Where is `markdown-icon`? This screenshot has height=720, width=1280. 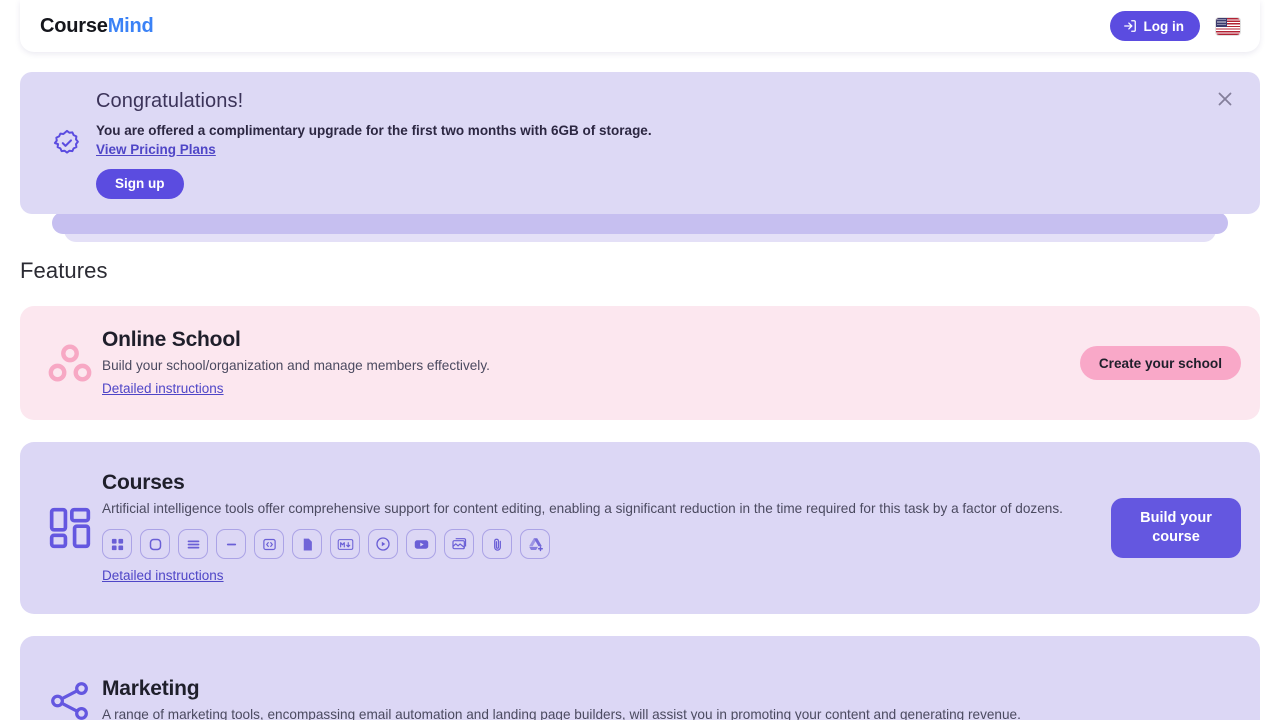 markdown-icon is located at coordinates (345, 544).